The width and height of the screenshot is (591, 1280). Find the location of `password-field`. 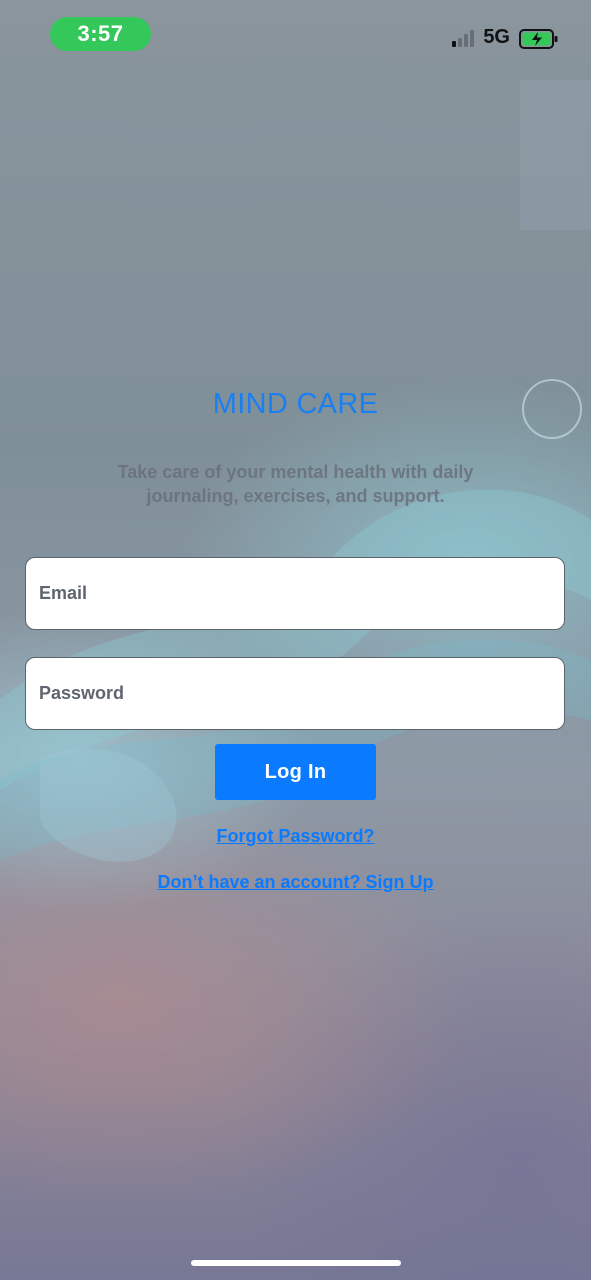

password-field is located at coordinates (295, 693).